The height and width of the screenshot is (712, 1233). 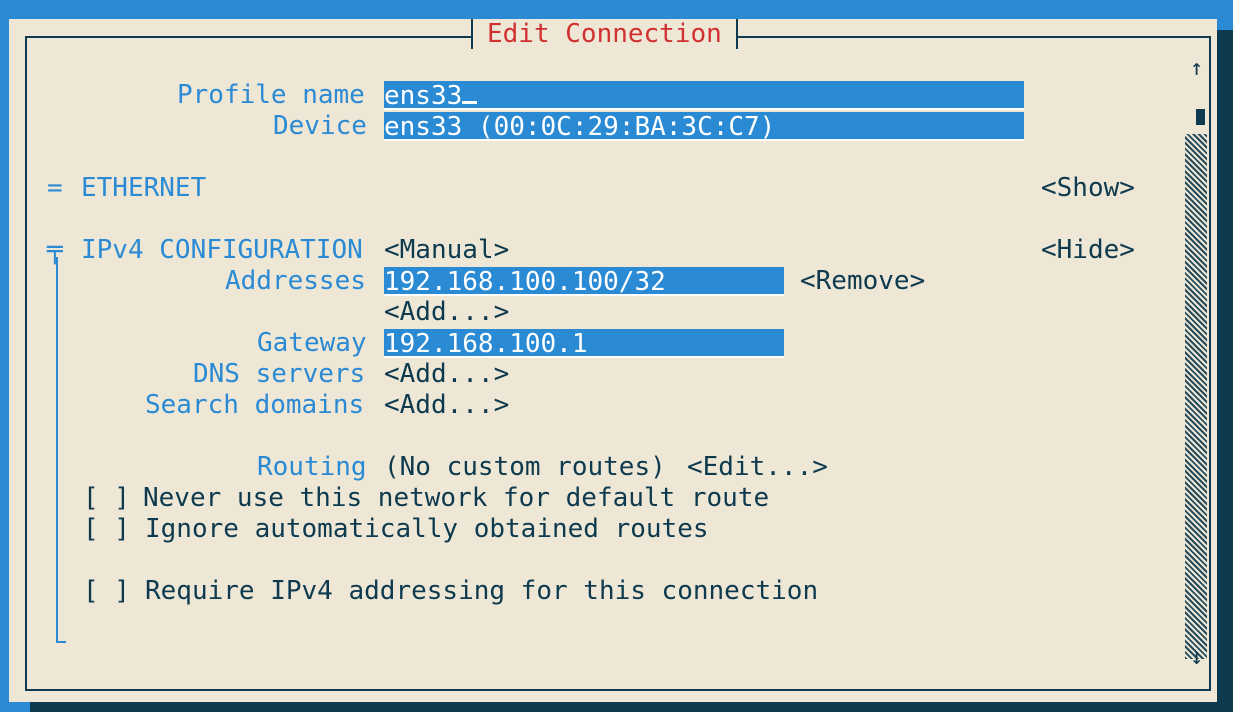 I want to click on ipv4-section-line-end, so click(x=61, y=642).